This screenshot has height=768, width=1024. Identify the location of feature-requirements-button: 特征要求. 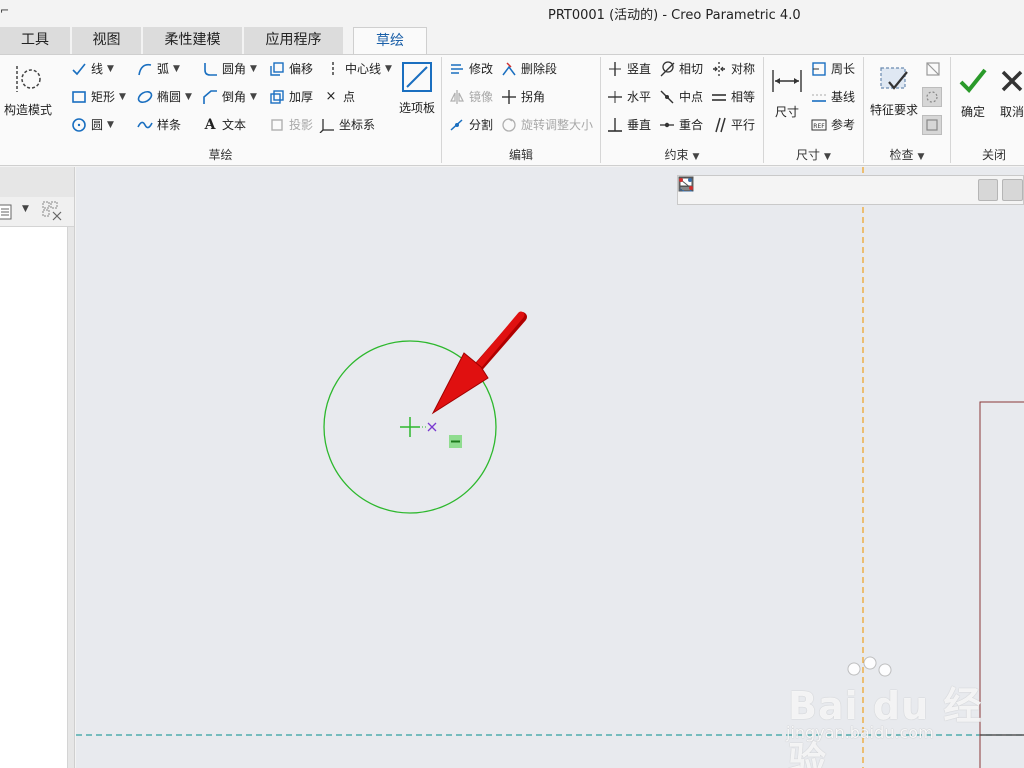
(894, 89).